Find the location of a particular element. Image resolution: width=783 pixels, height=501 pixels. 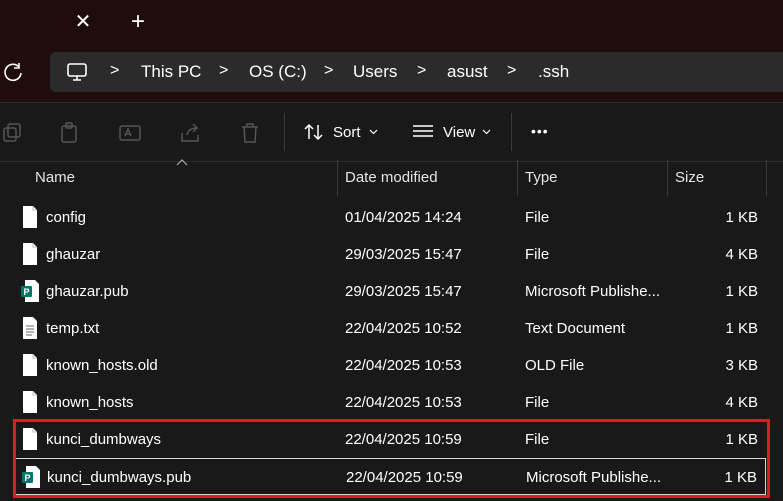

text-file-icon is located at coordinates (30, 328).